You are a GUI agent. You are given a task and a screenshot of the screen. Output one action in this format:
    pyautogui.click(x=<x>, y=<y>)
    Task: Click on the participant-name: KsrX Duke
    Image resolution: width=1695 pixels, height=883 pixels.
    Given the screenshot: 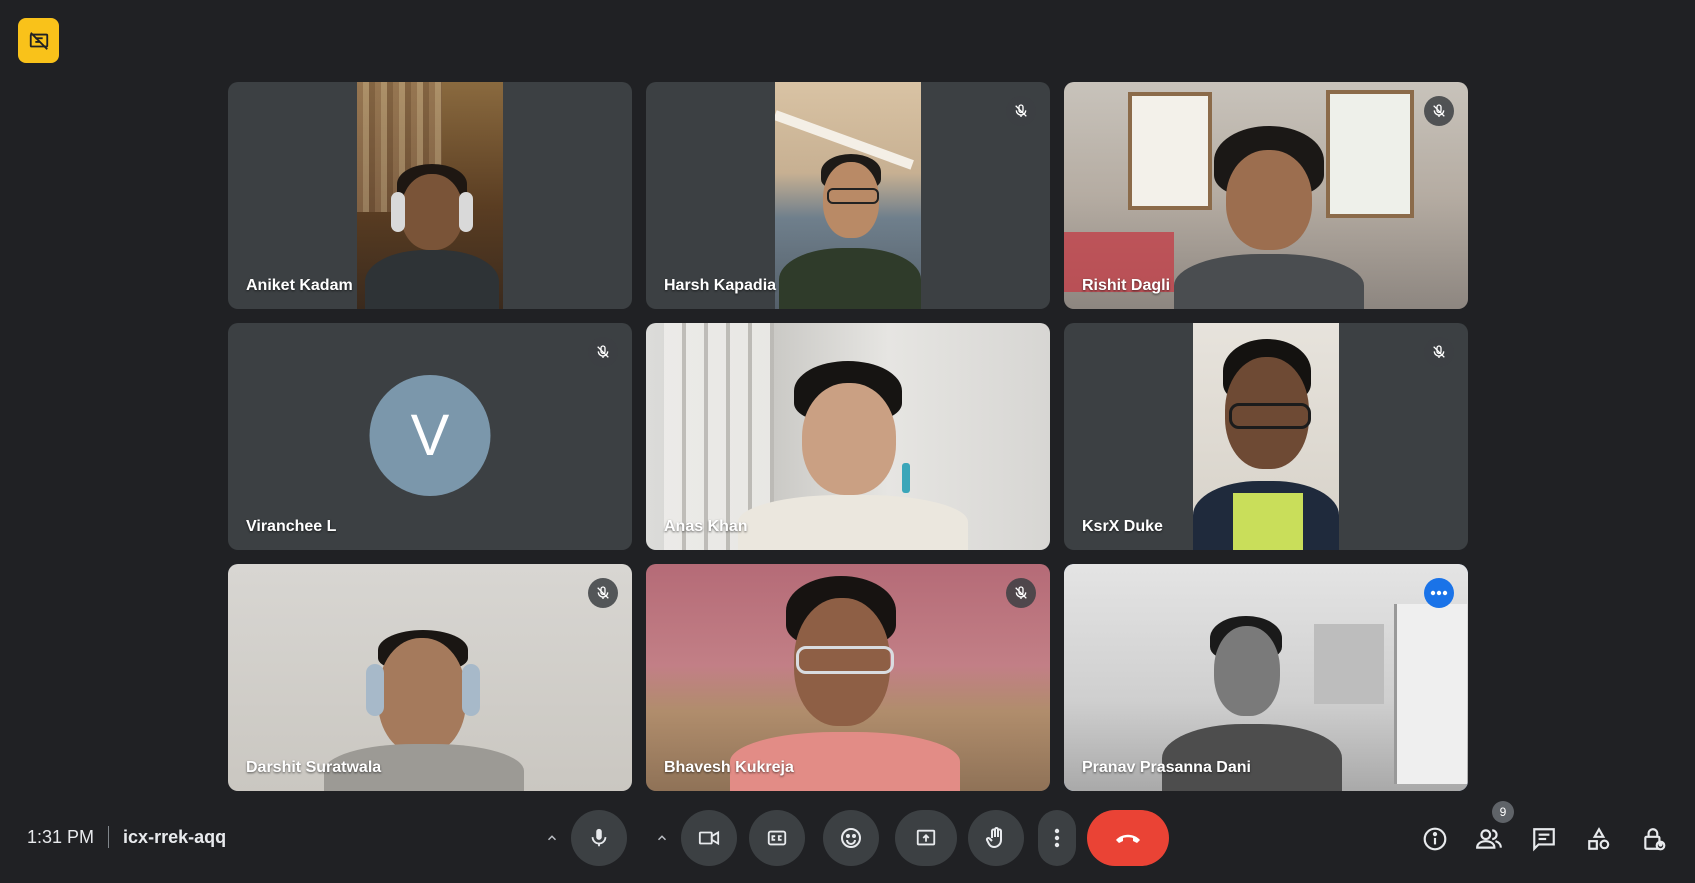 What is the action you would take?
    pyautogui.click(x=1122, y=526)
    